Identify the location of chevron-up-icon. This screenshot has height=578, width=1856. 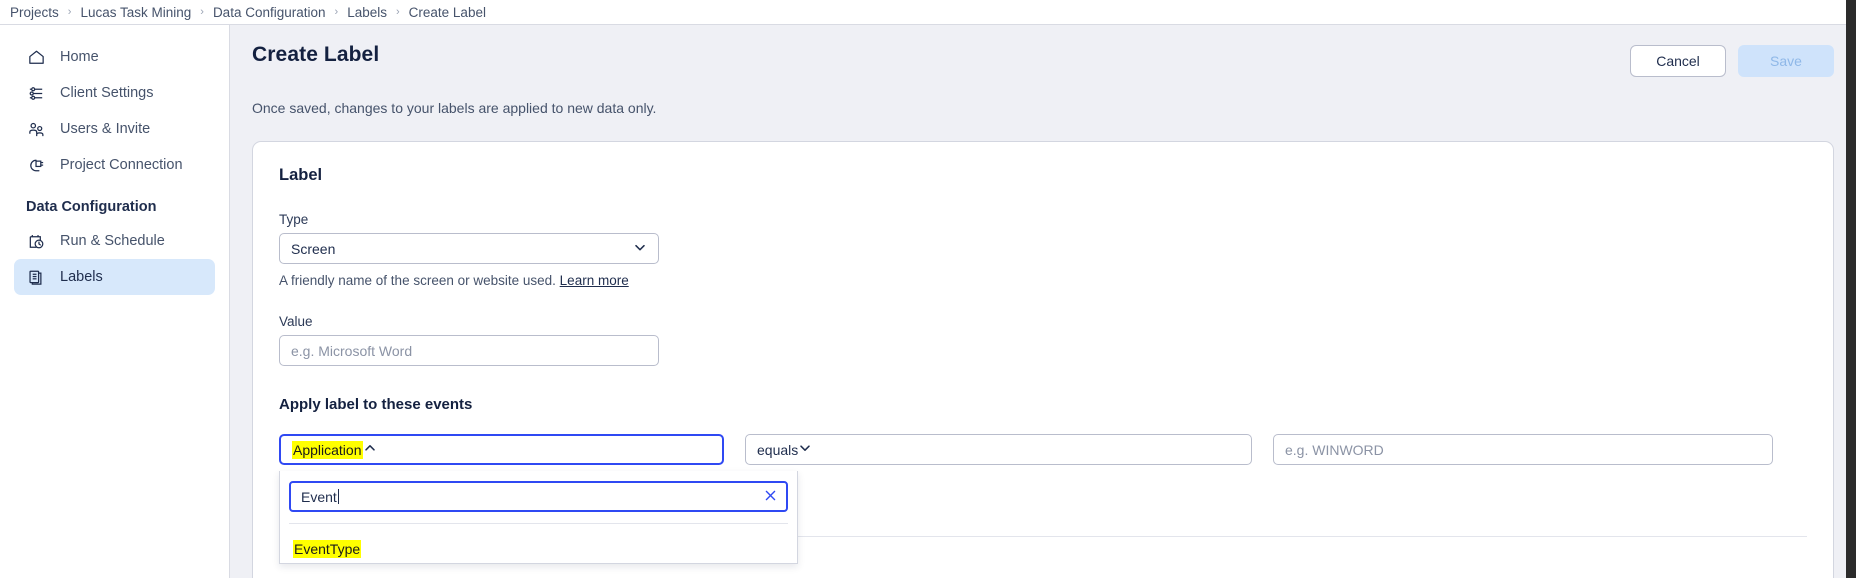
(370, 449).